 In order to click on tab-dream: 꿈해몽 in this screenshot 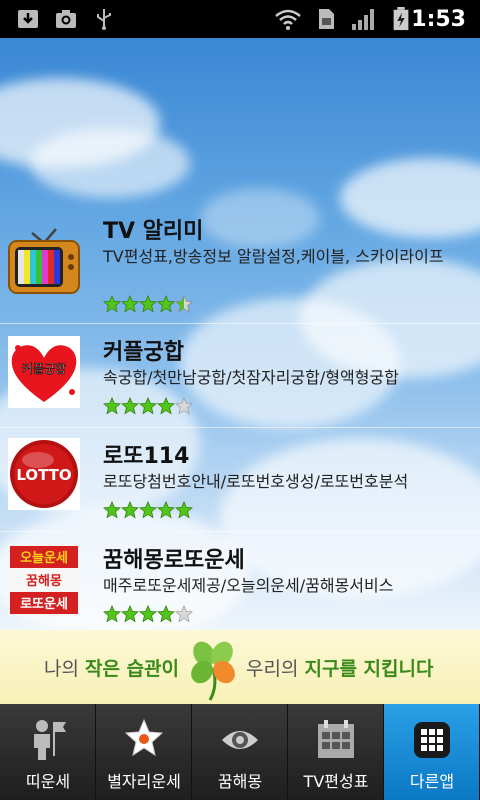, I will do `click(240, 752)`.